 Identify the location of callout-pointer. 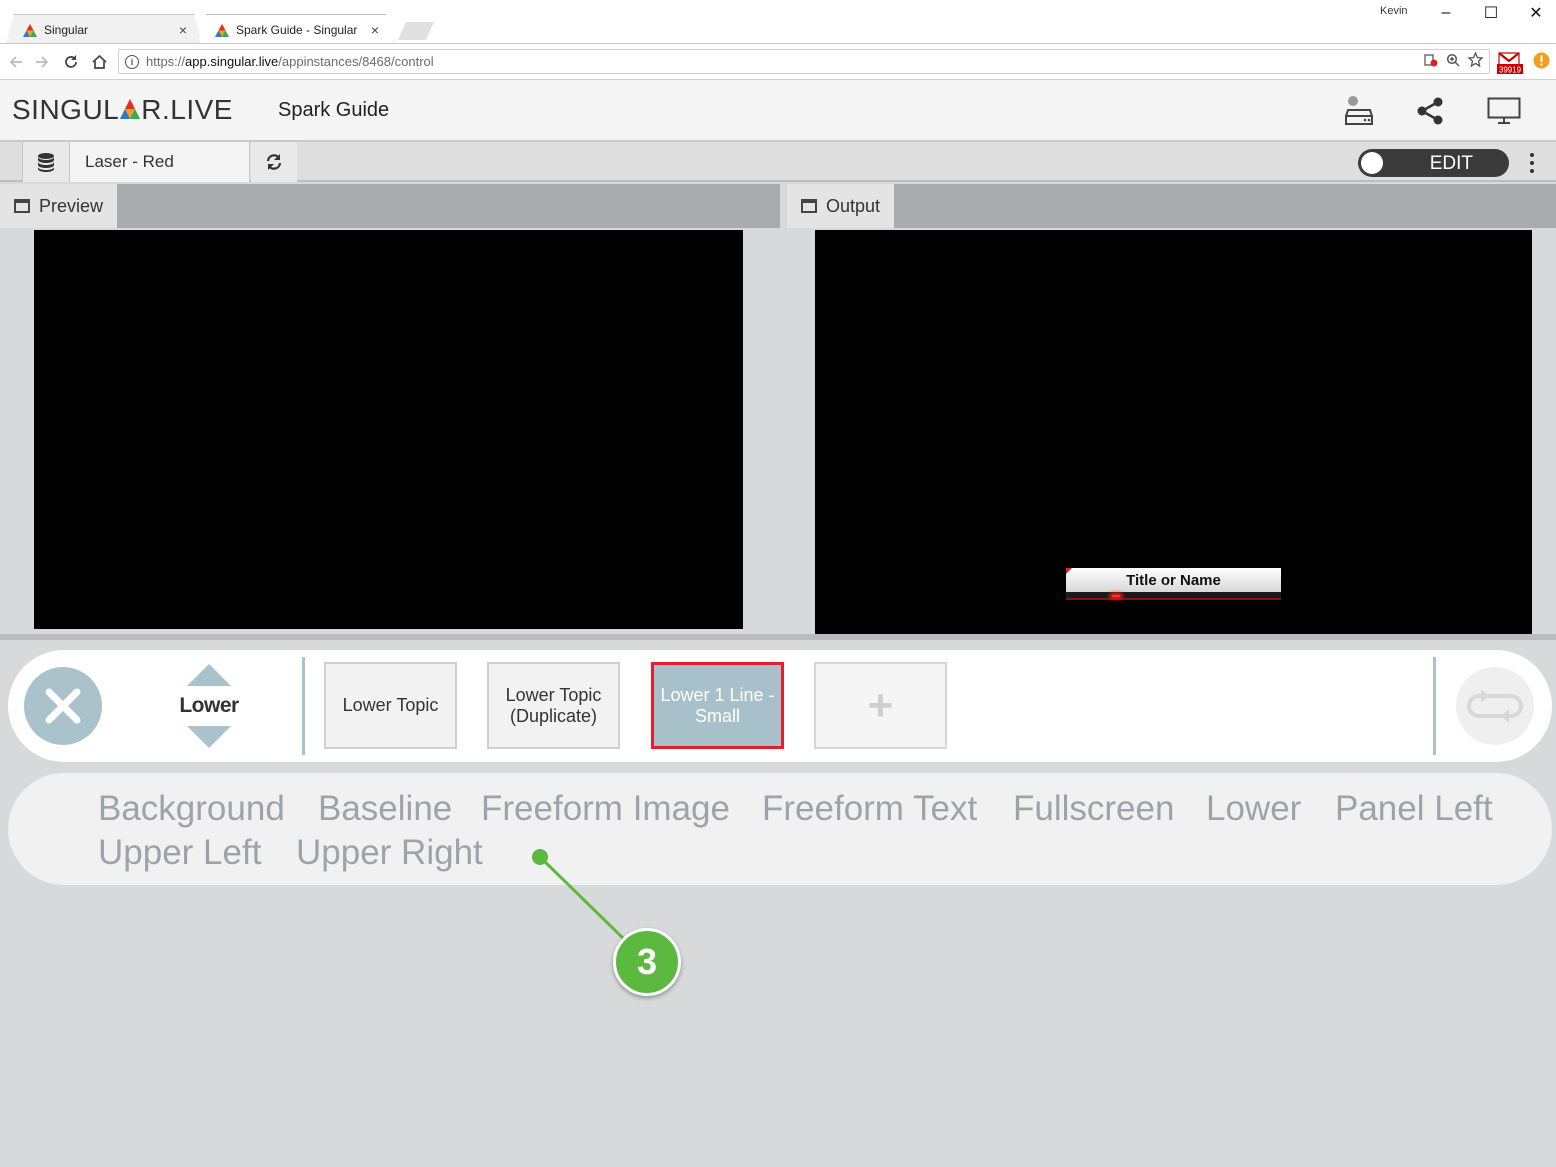
(580, 896).